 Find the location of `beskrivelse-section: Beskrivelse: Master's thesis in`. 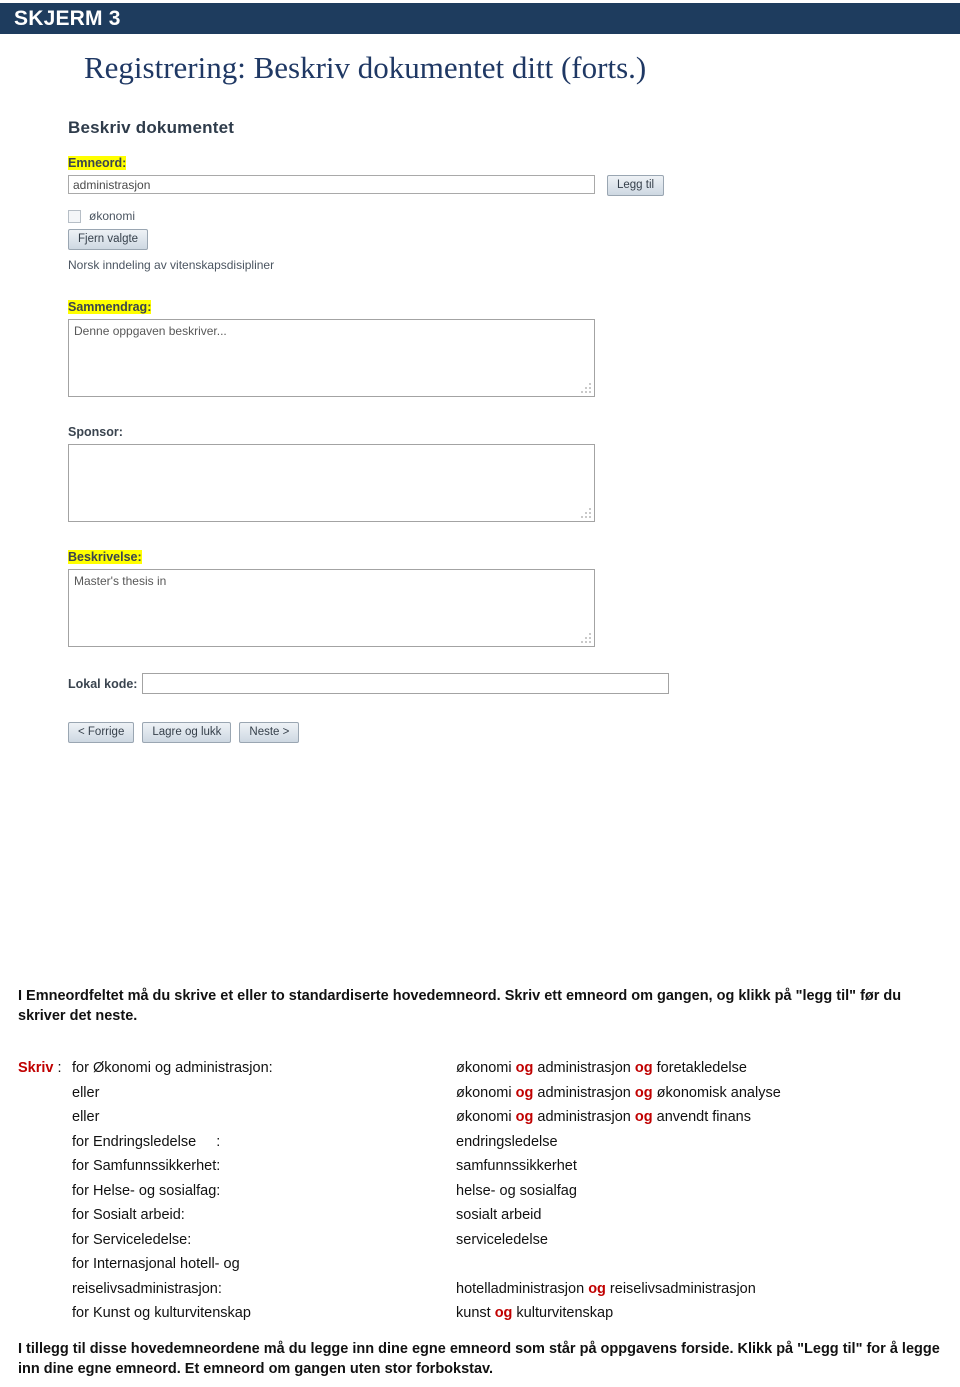

beskrivelse-section: Beskrivelse: Master's thesis in is located at coordinates (378, 597).